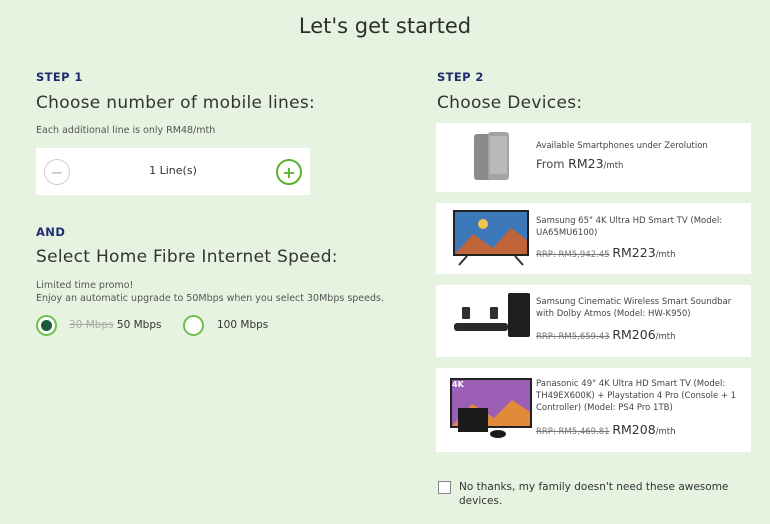 The image size is (770, 524). I want to click on lines-note: Each additional line is only RM48/mth, so click(126, 130).